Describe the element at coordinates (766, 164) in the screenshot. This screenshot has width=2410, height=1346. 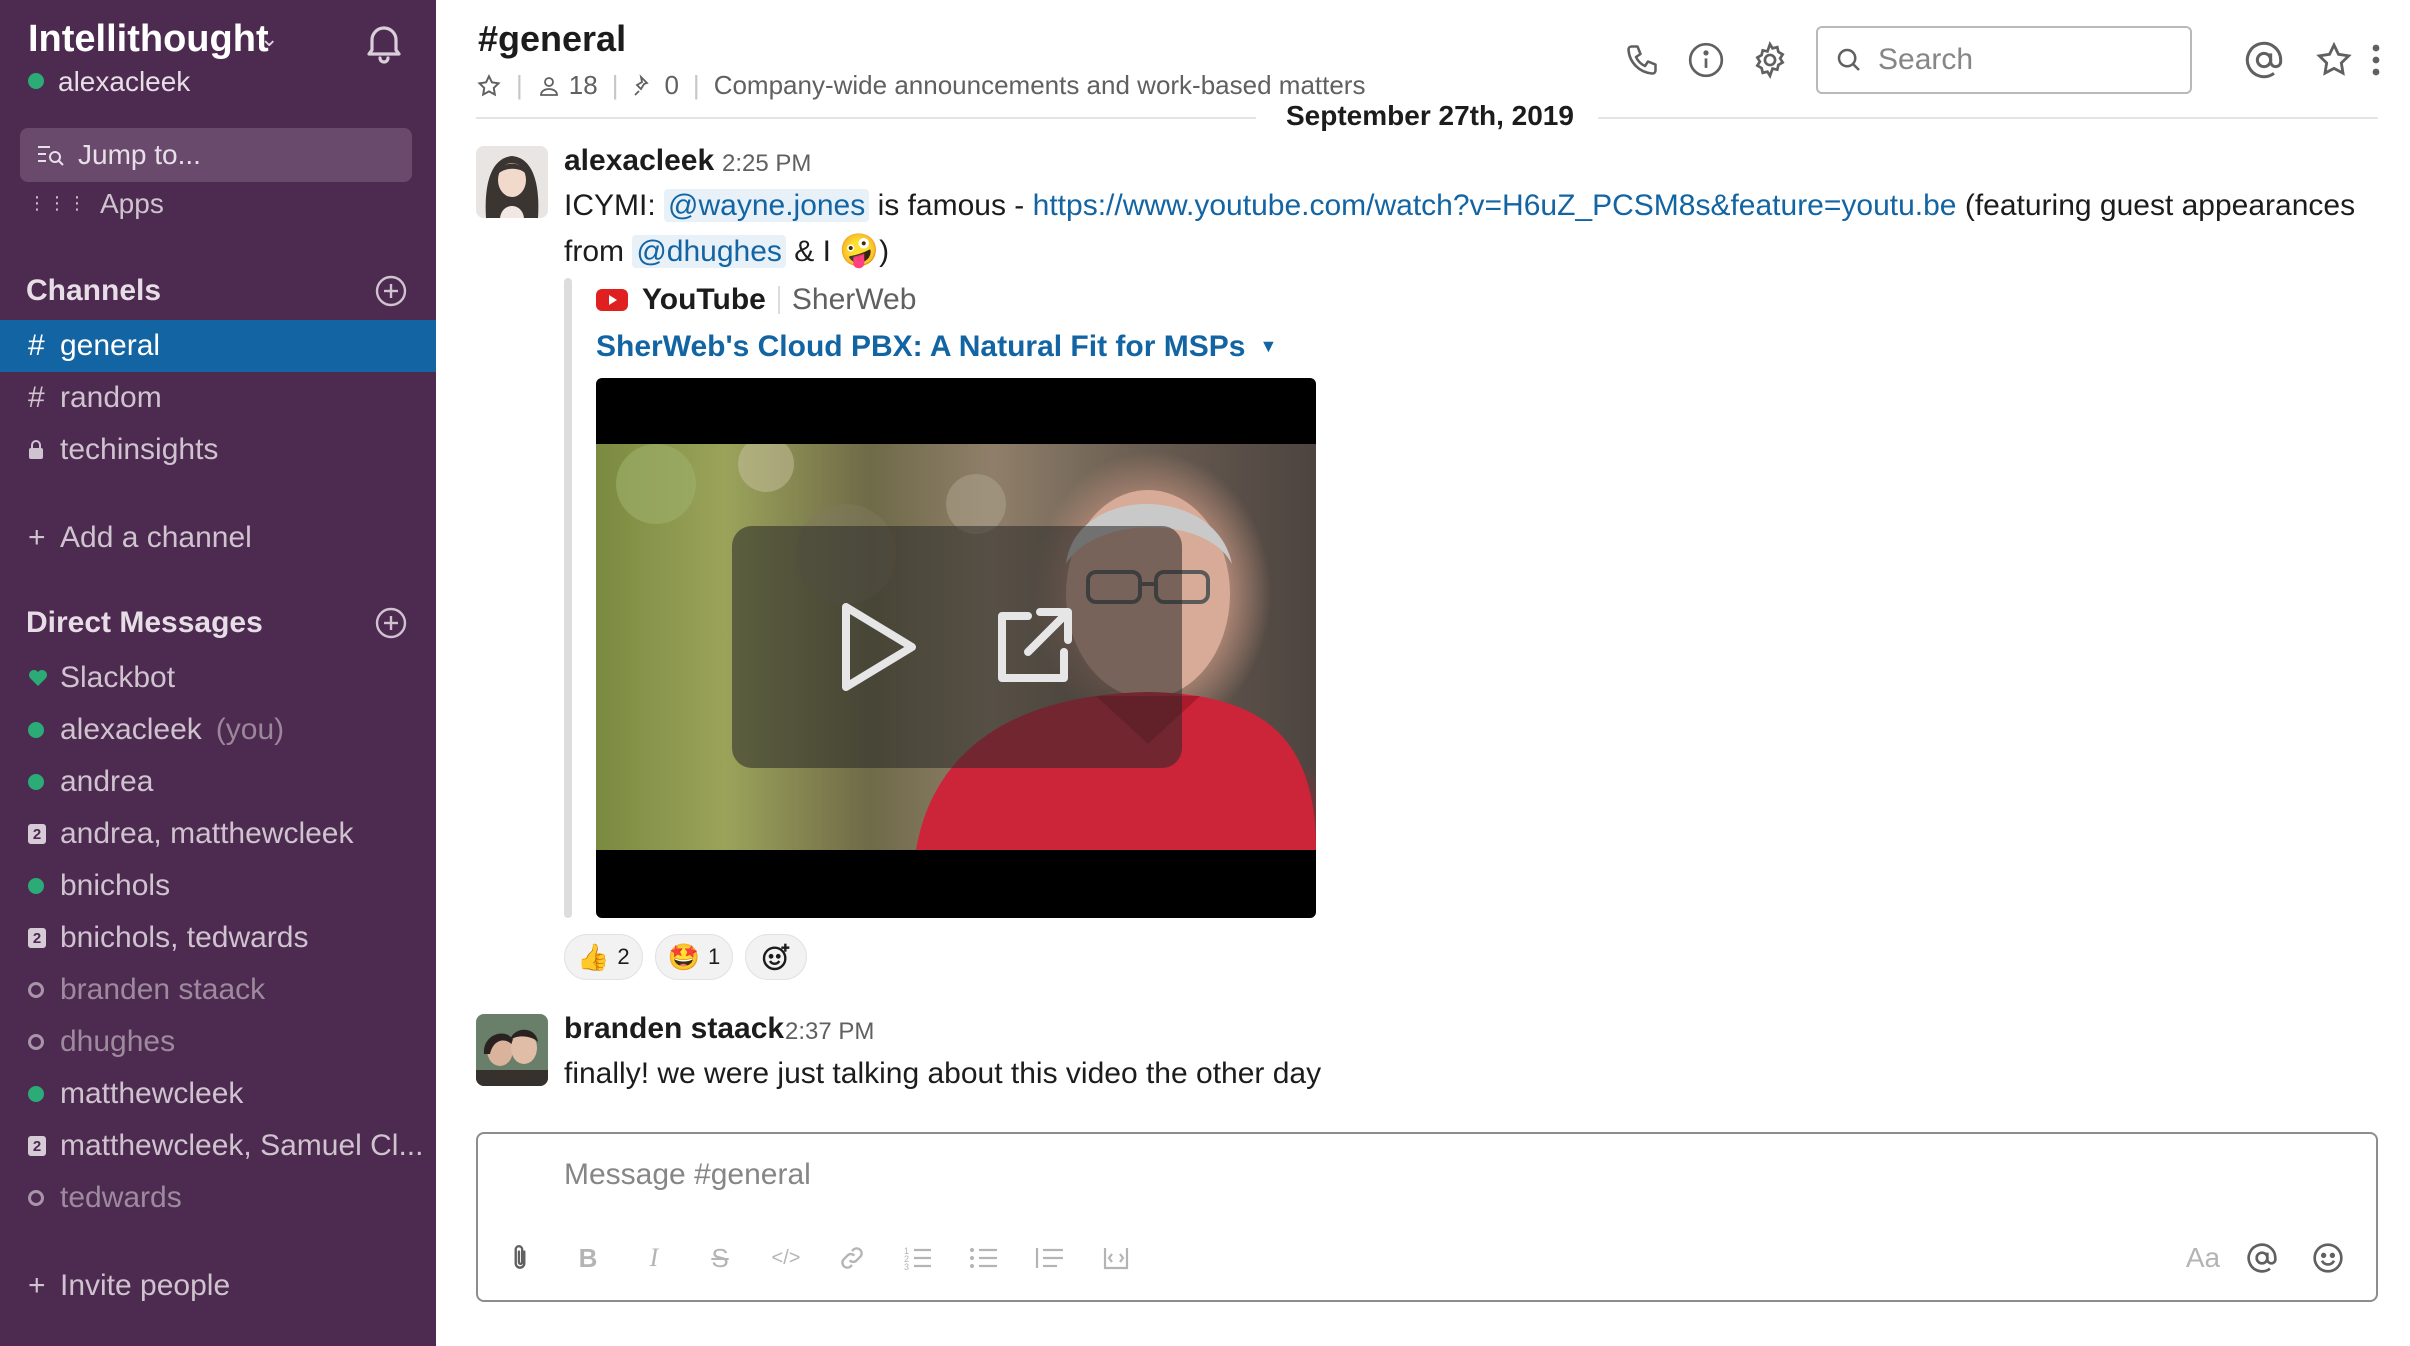
I see `message-time: 2:25 PM` at that location.